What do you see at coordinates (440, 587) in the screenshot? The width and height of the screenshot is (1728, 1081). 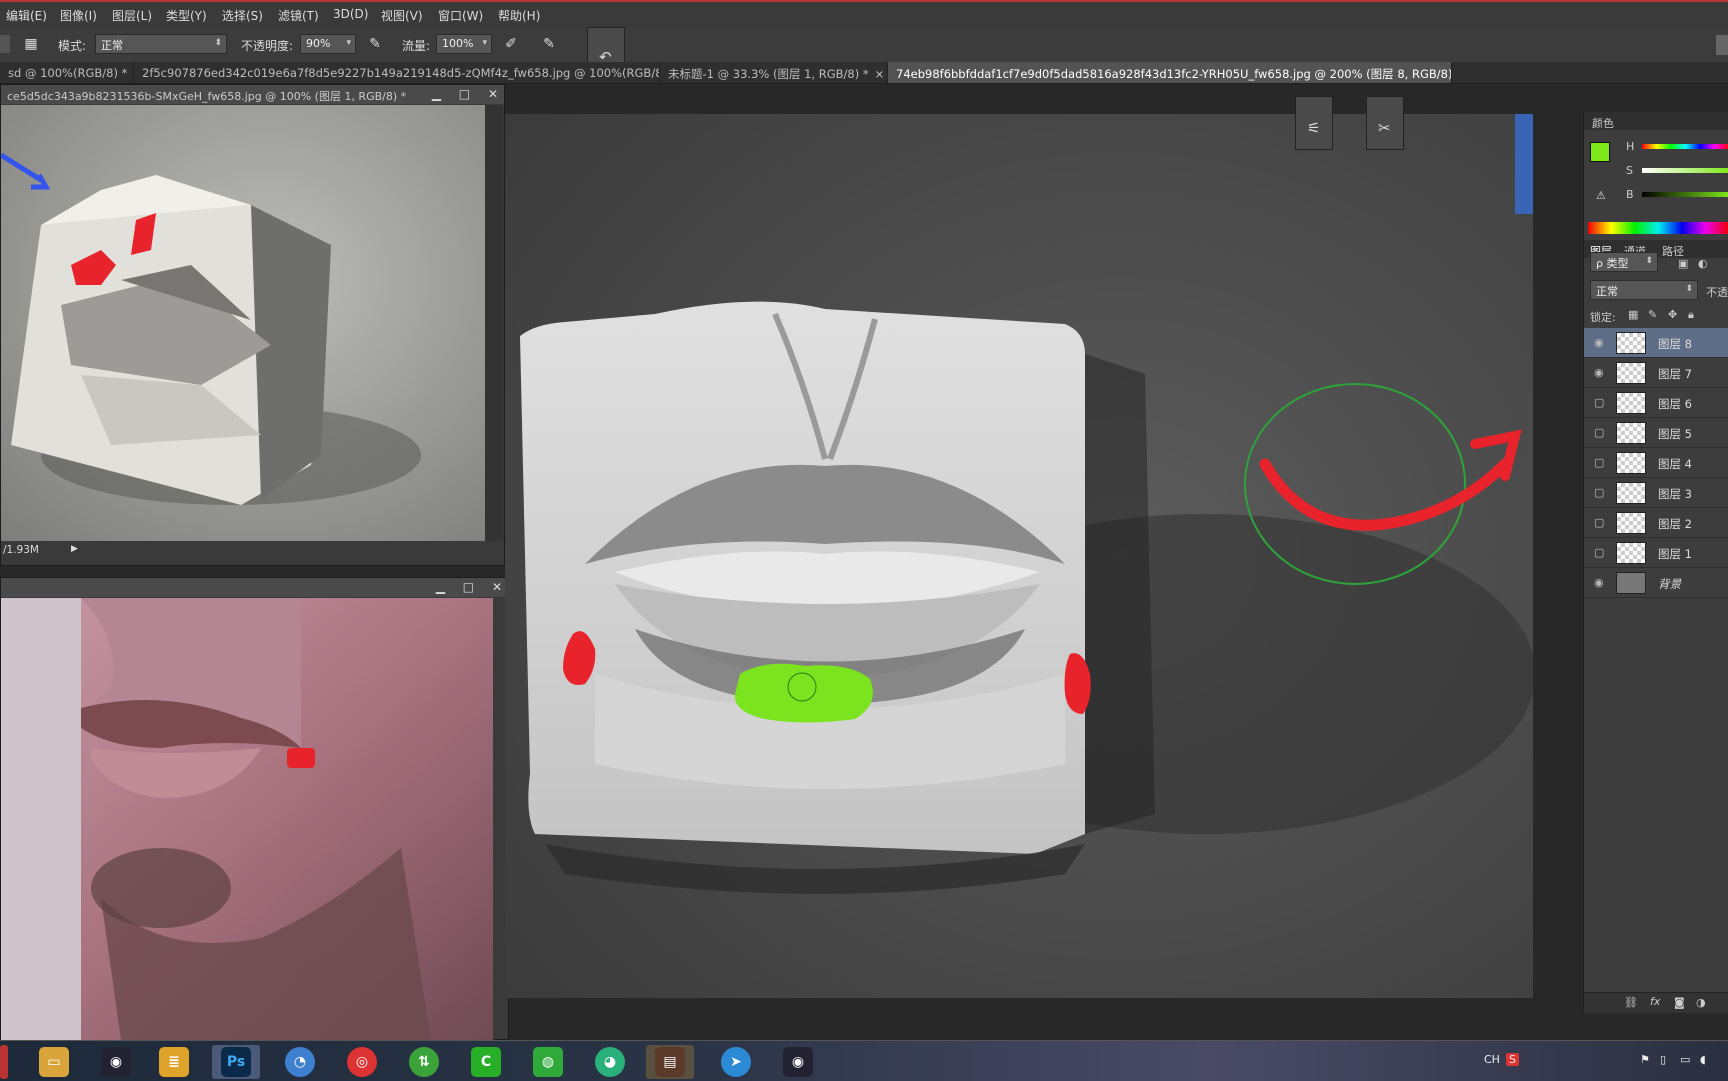 I see `minimize-button-2: ▁` at bounding box center [440, 587].